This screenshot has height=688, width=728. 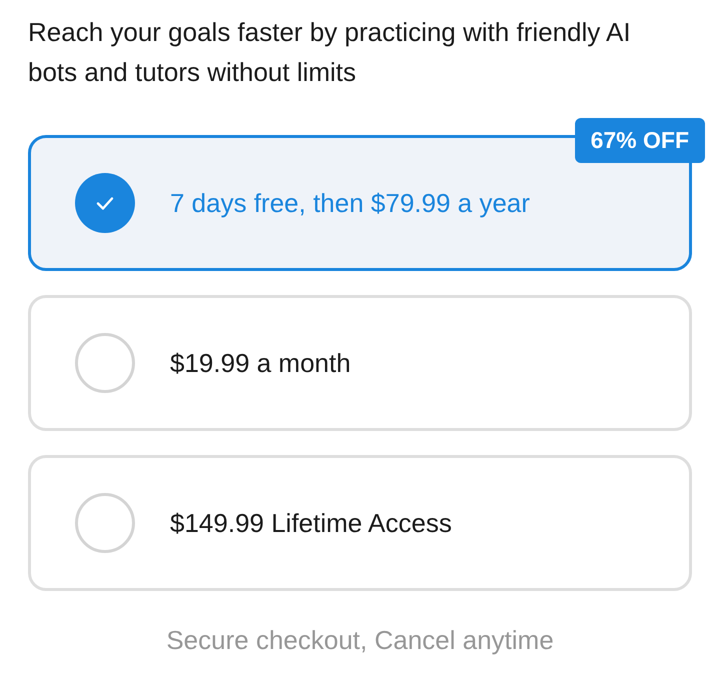 What do you see at coordinates (330, 52) in the screenshot?
I see `intro-text: Reach your goals faster by practicing with friendly AI bots and tutors without limits` at bounding box center [330, 52].